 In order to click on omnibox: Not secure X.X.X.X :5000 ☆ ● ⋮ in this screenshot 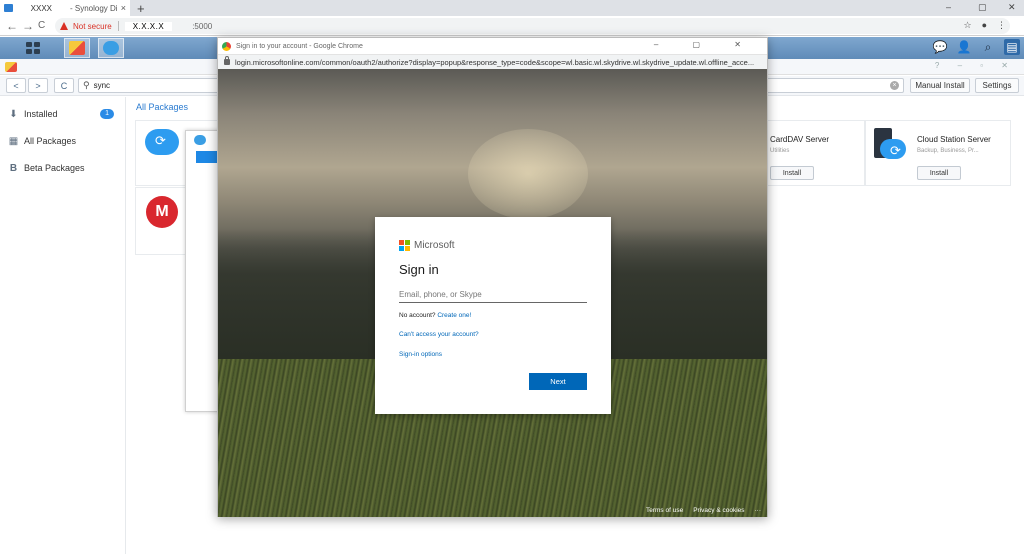, I will do `click(532, 26)`.